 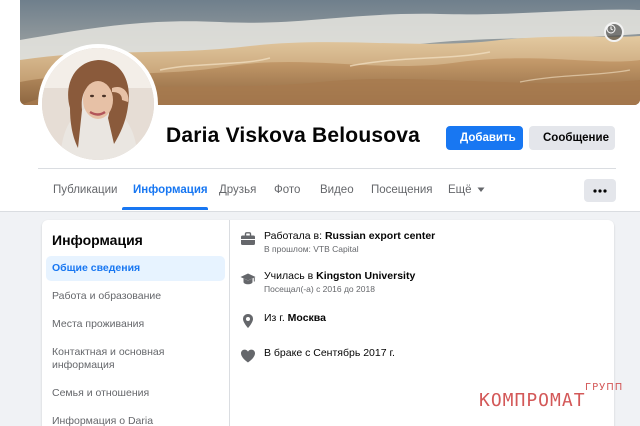 I want to click on avatar-photo, so click(x=98, y=104).